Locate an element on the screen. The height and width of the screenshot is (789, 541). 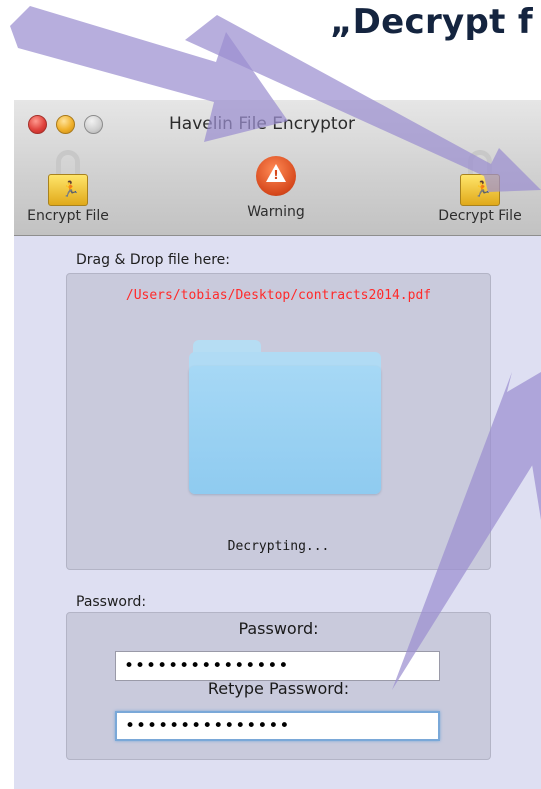
password-group-label: Password: is located at coordinates (111, 602).